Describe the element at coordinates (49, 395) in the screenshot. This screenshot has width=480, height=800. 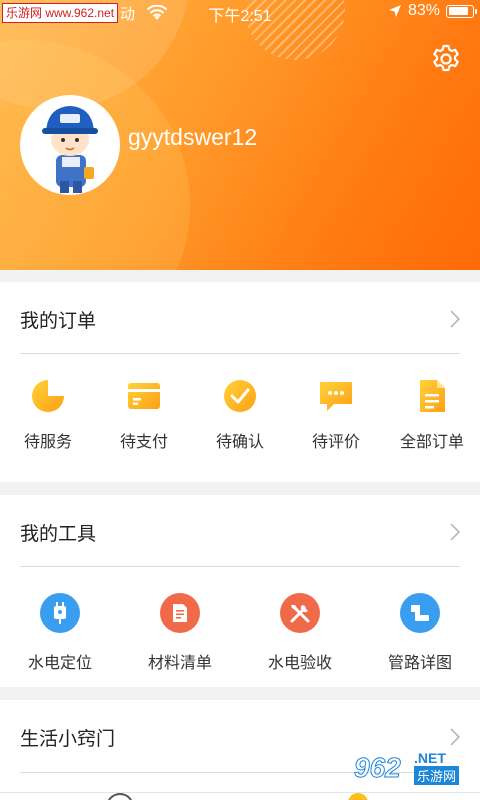
I see `pie-icon` at that location.